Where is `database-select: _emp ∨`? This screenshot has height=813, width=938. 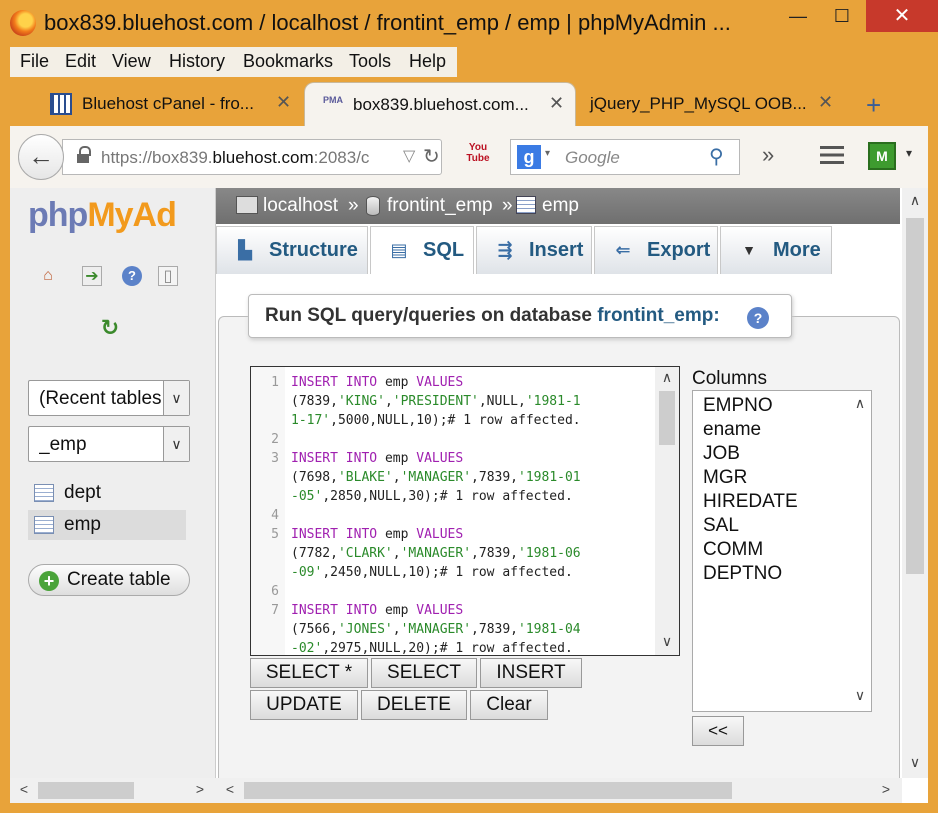
database-select: _emp ∨ is located at coordinates (109, 444).